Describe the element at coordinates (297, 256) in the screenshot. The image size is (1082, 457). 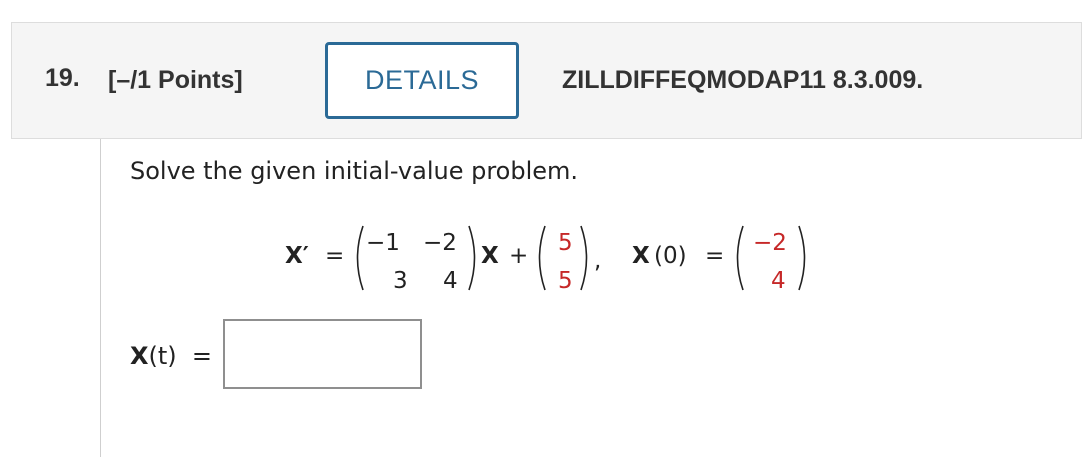
I see `equation-lhs: X′` at that location.